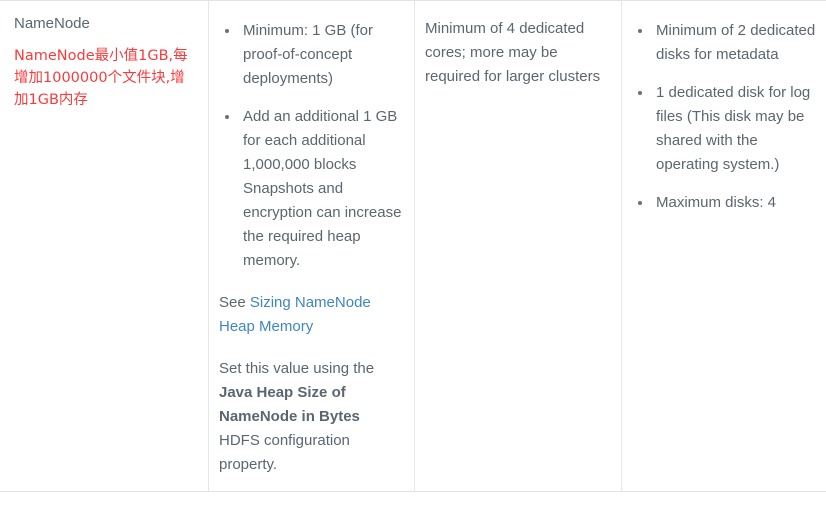  I want to click on see-also-prefix: See, so click(234, 302).